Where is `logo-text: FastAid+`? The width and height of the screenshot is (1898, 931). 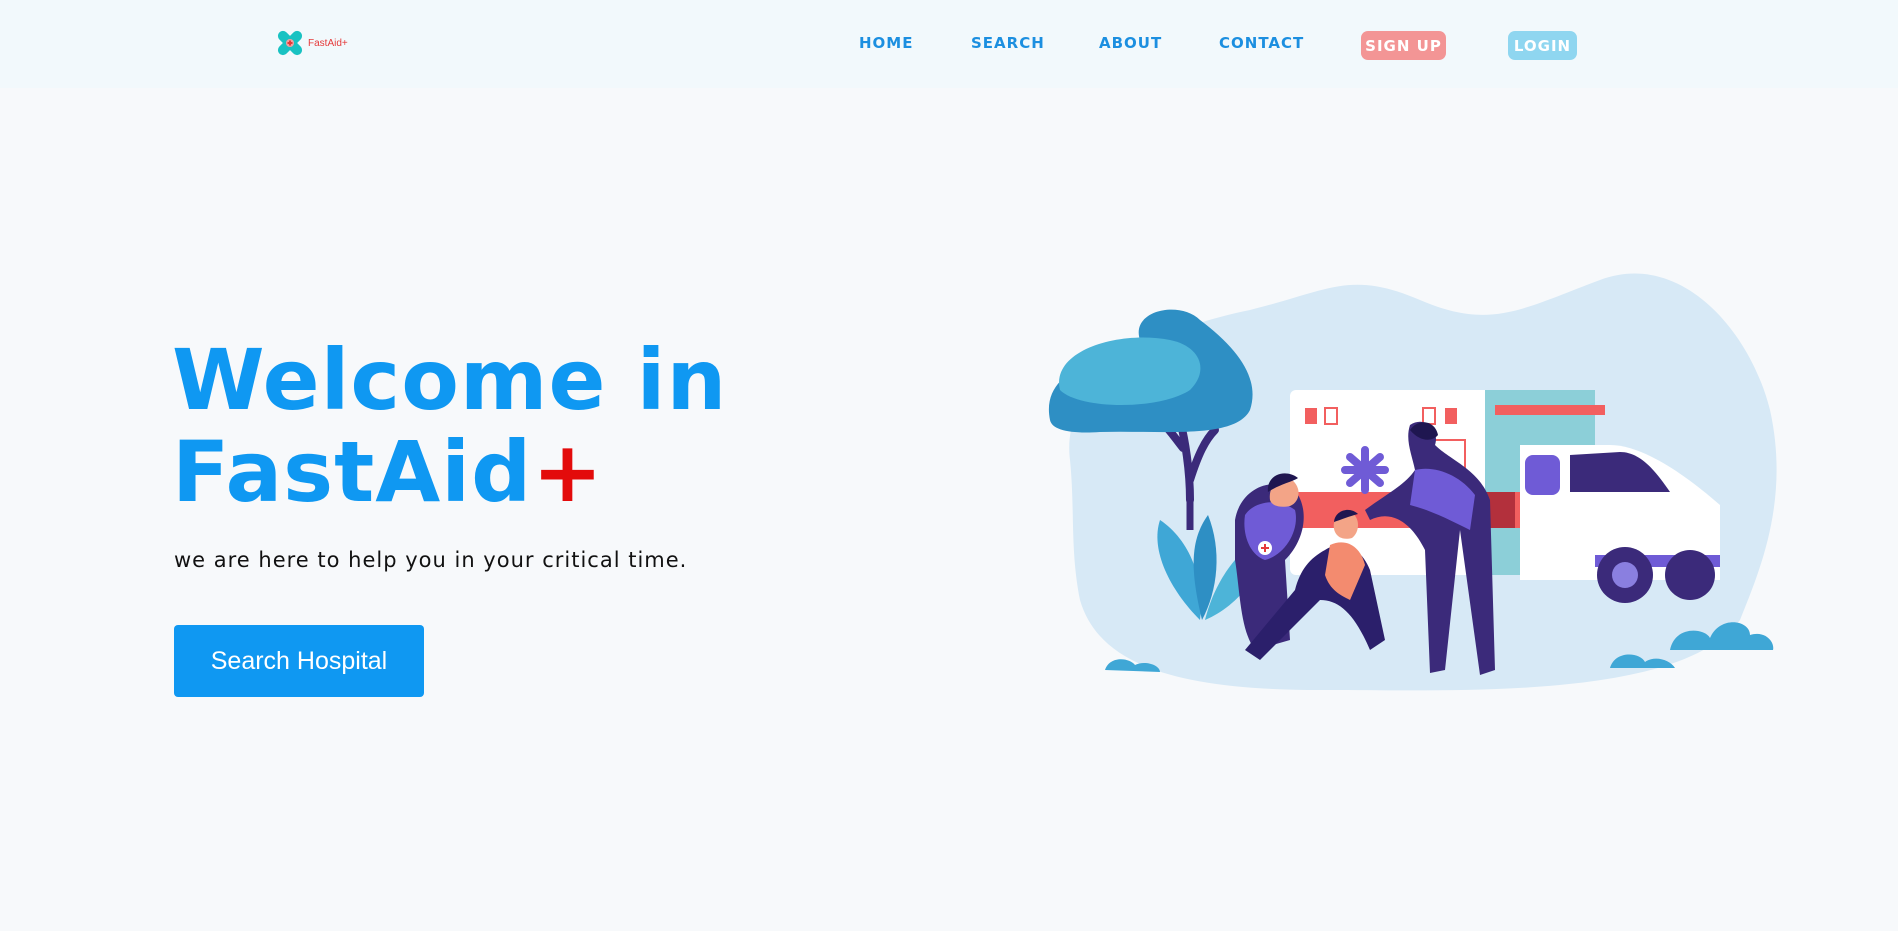 logo-text: FastAid+ is located at coordinates (328, 43).